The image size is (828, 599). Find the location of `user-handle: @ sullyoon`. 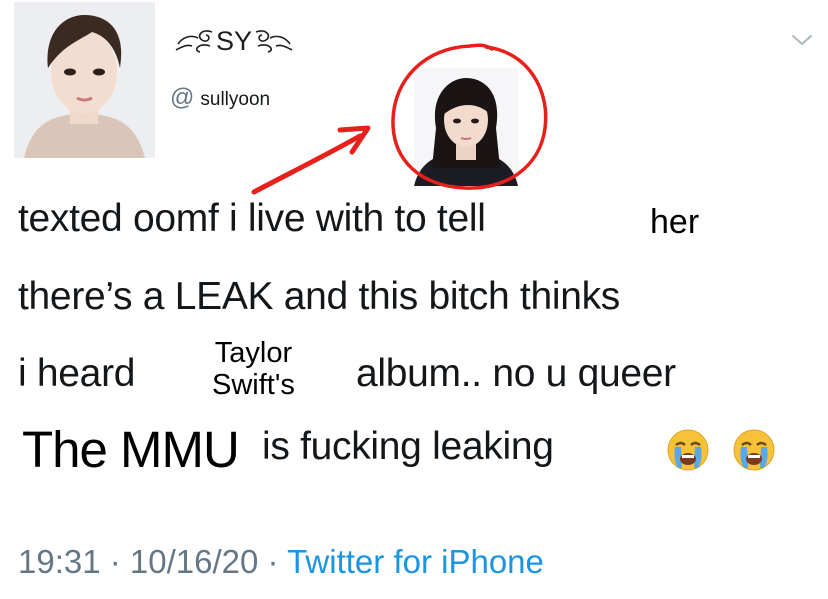

user-handle: @ sullyoon is located at coordinates (220, 98).